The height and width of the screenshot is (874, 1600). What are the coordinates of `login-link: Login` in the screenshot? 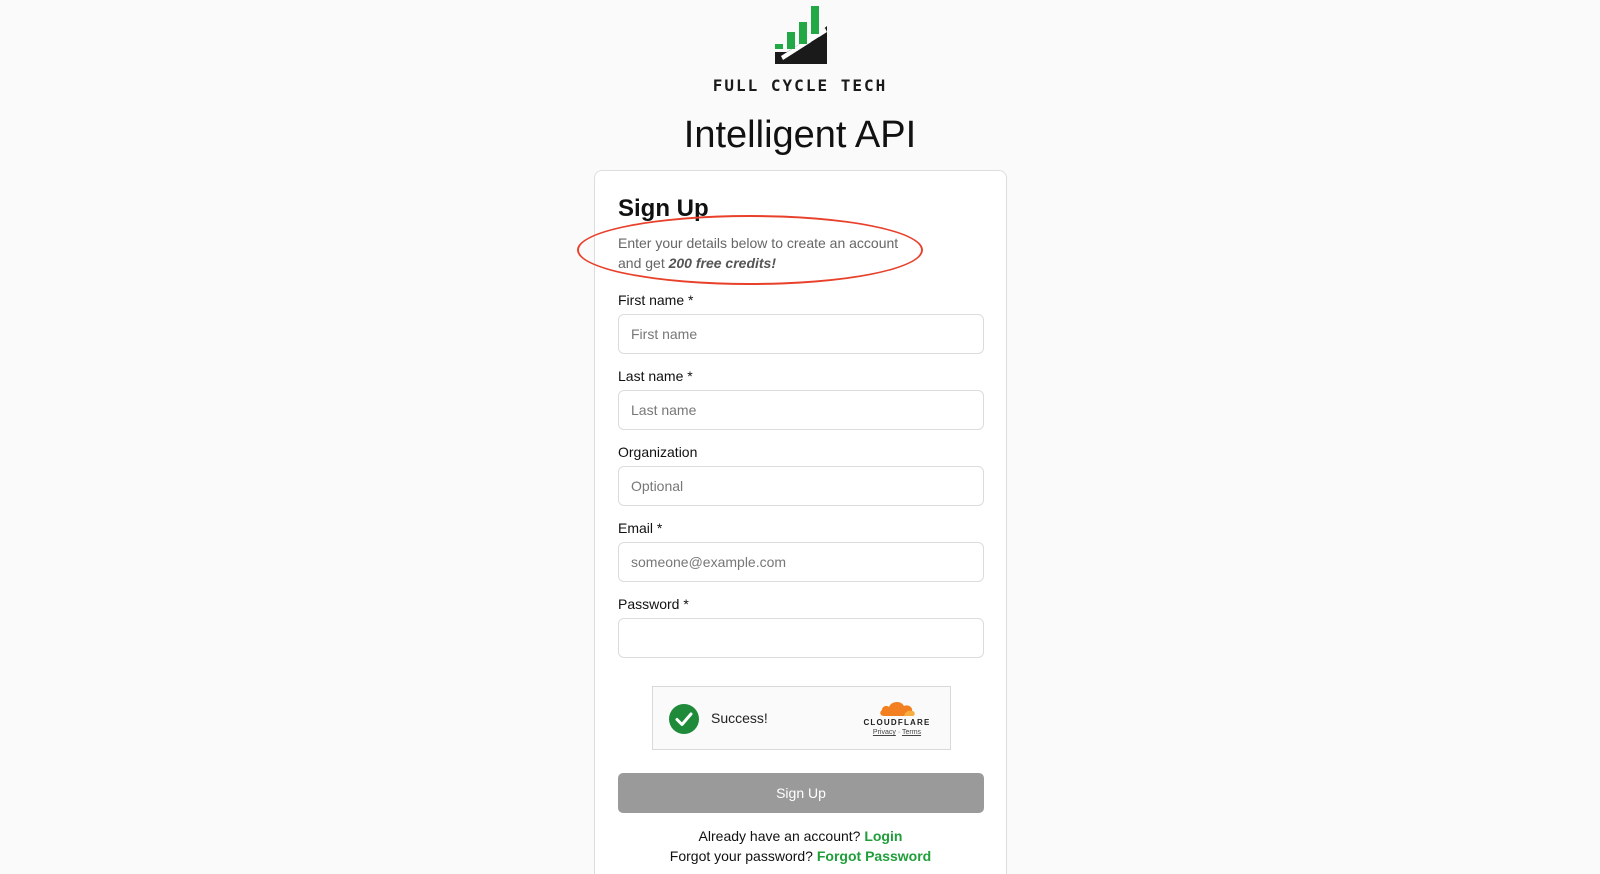 It's located at (883, 836).